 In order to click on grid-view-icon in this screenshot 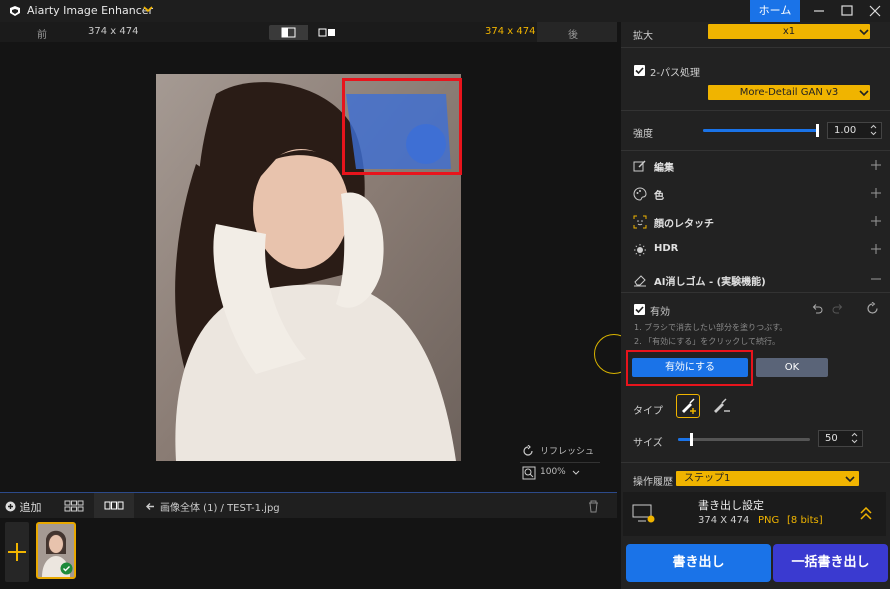, I will do `click(74, 506)`.